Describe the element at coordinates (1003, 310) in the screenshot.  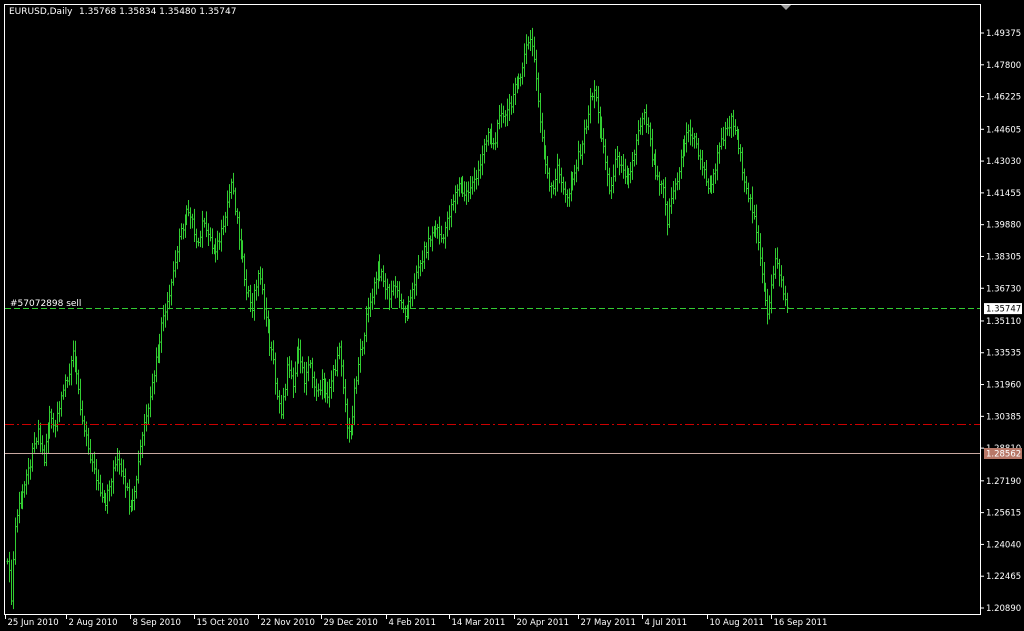
I see `current-price-label: 1.35747` at that location.